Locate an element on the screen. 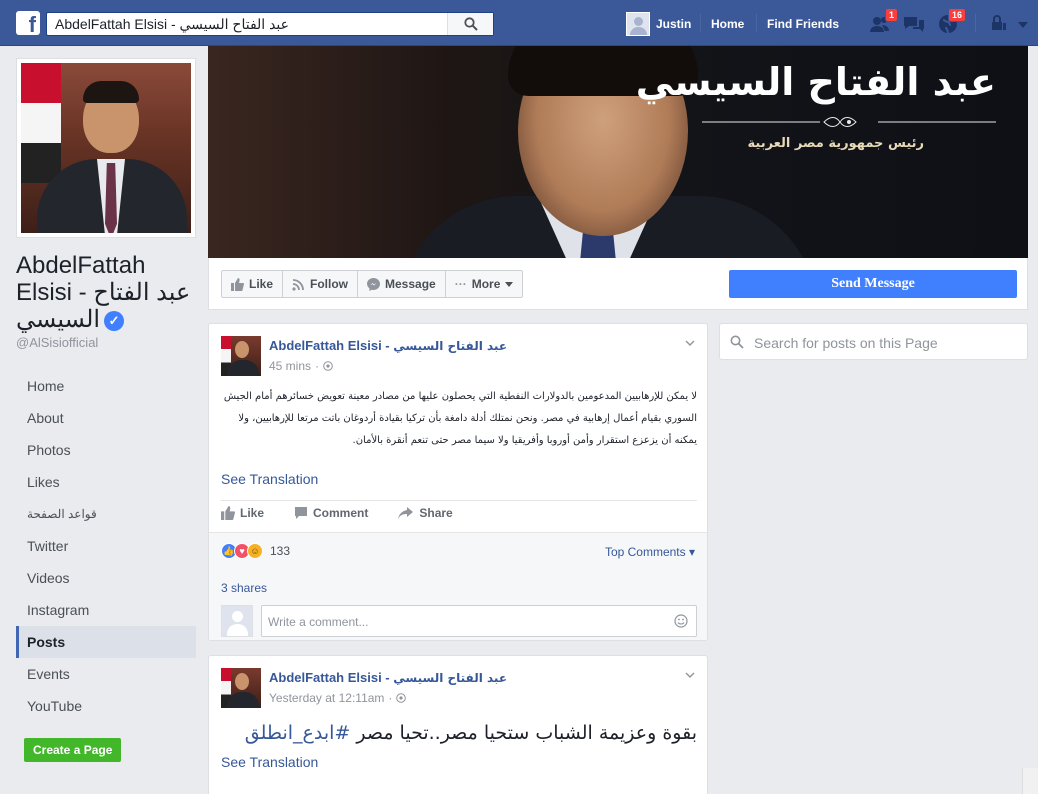 The image size is (1038, 794). notifications-button: 16 is located at coordinates (951, 22).